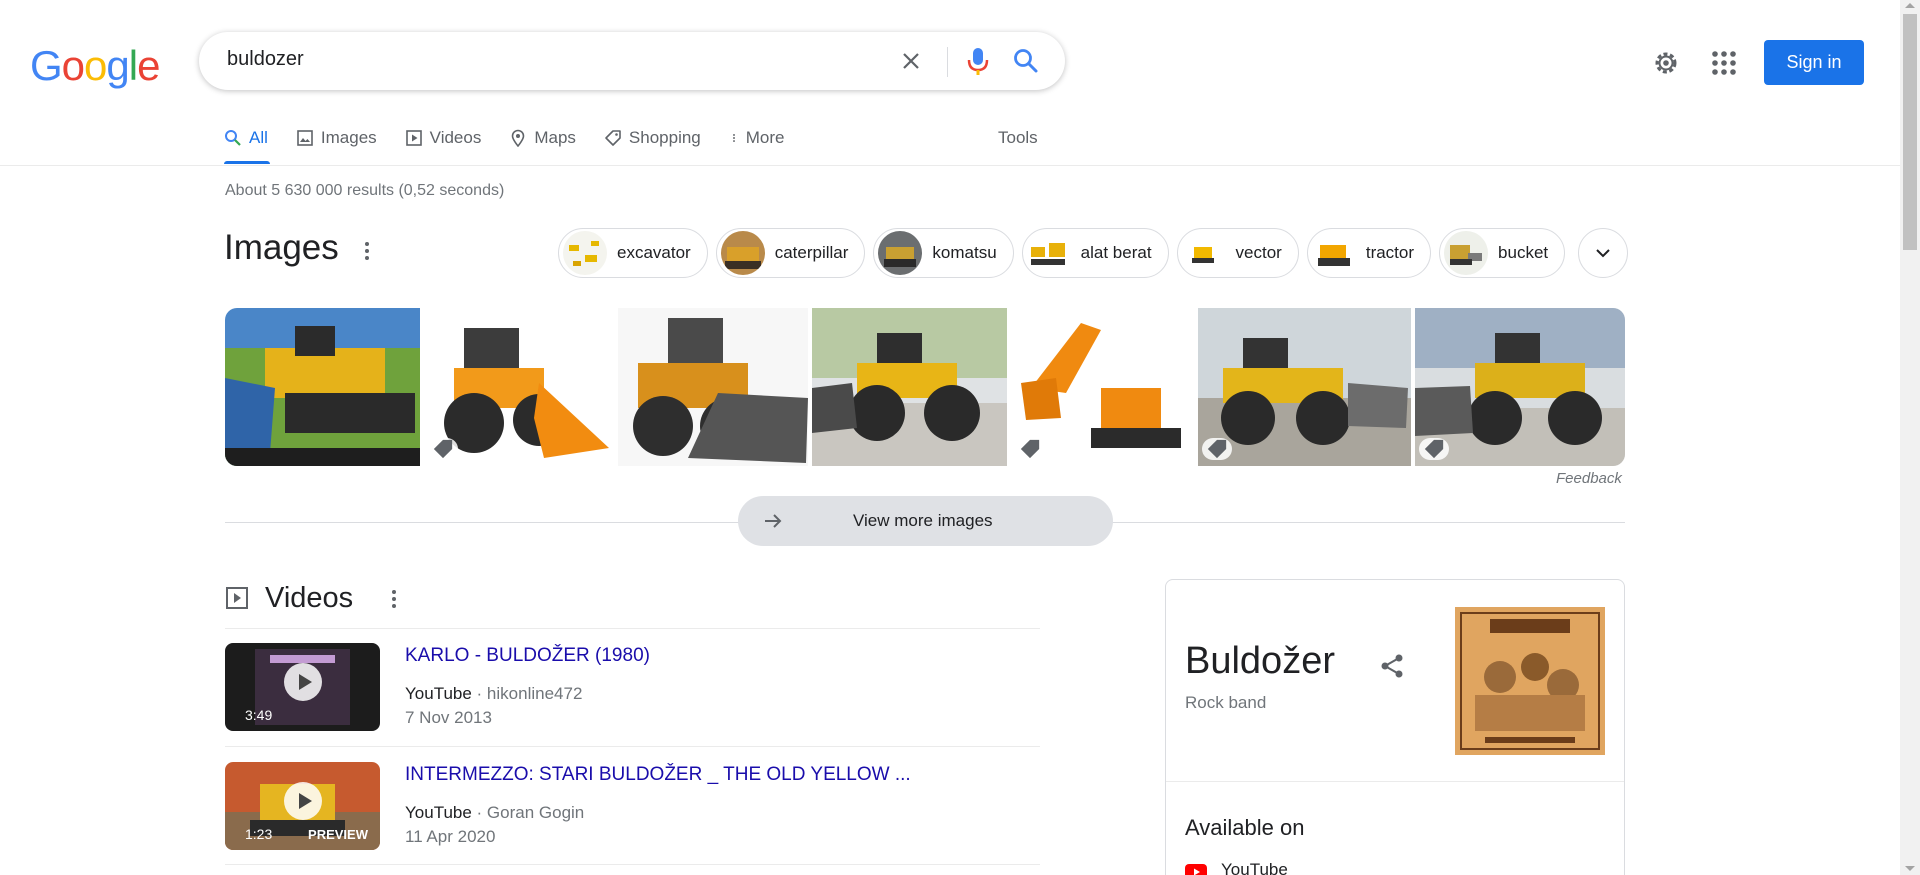 The width and height of the screenshot is (1920, 875). I want to click on tab-label: All, so click(258, 137).